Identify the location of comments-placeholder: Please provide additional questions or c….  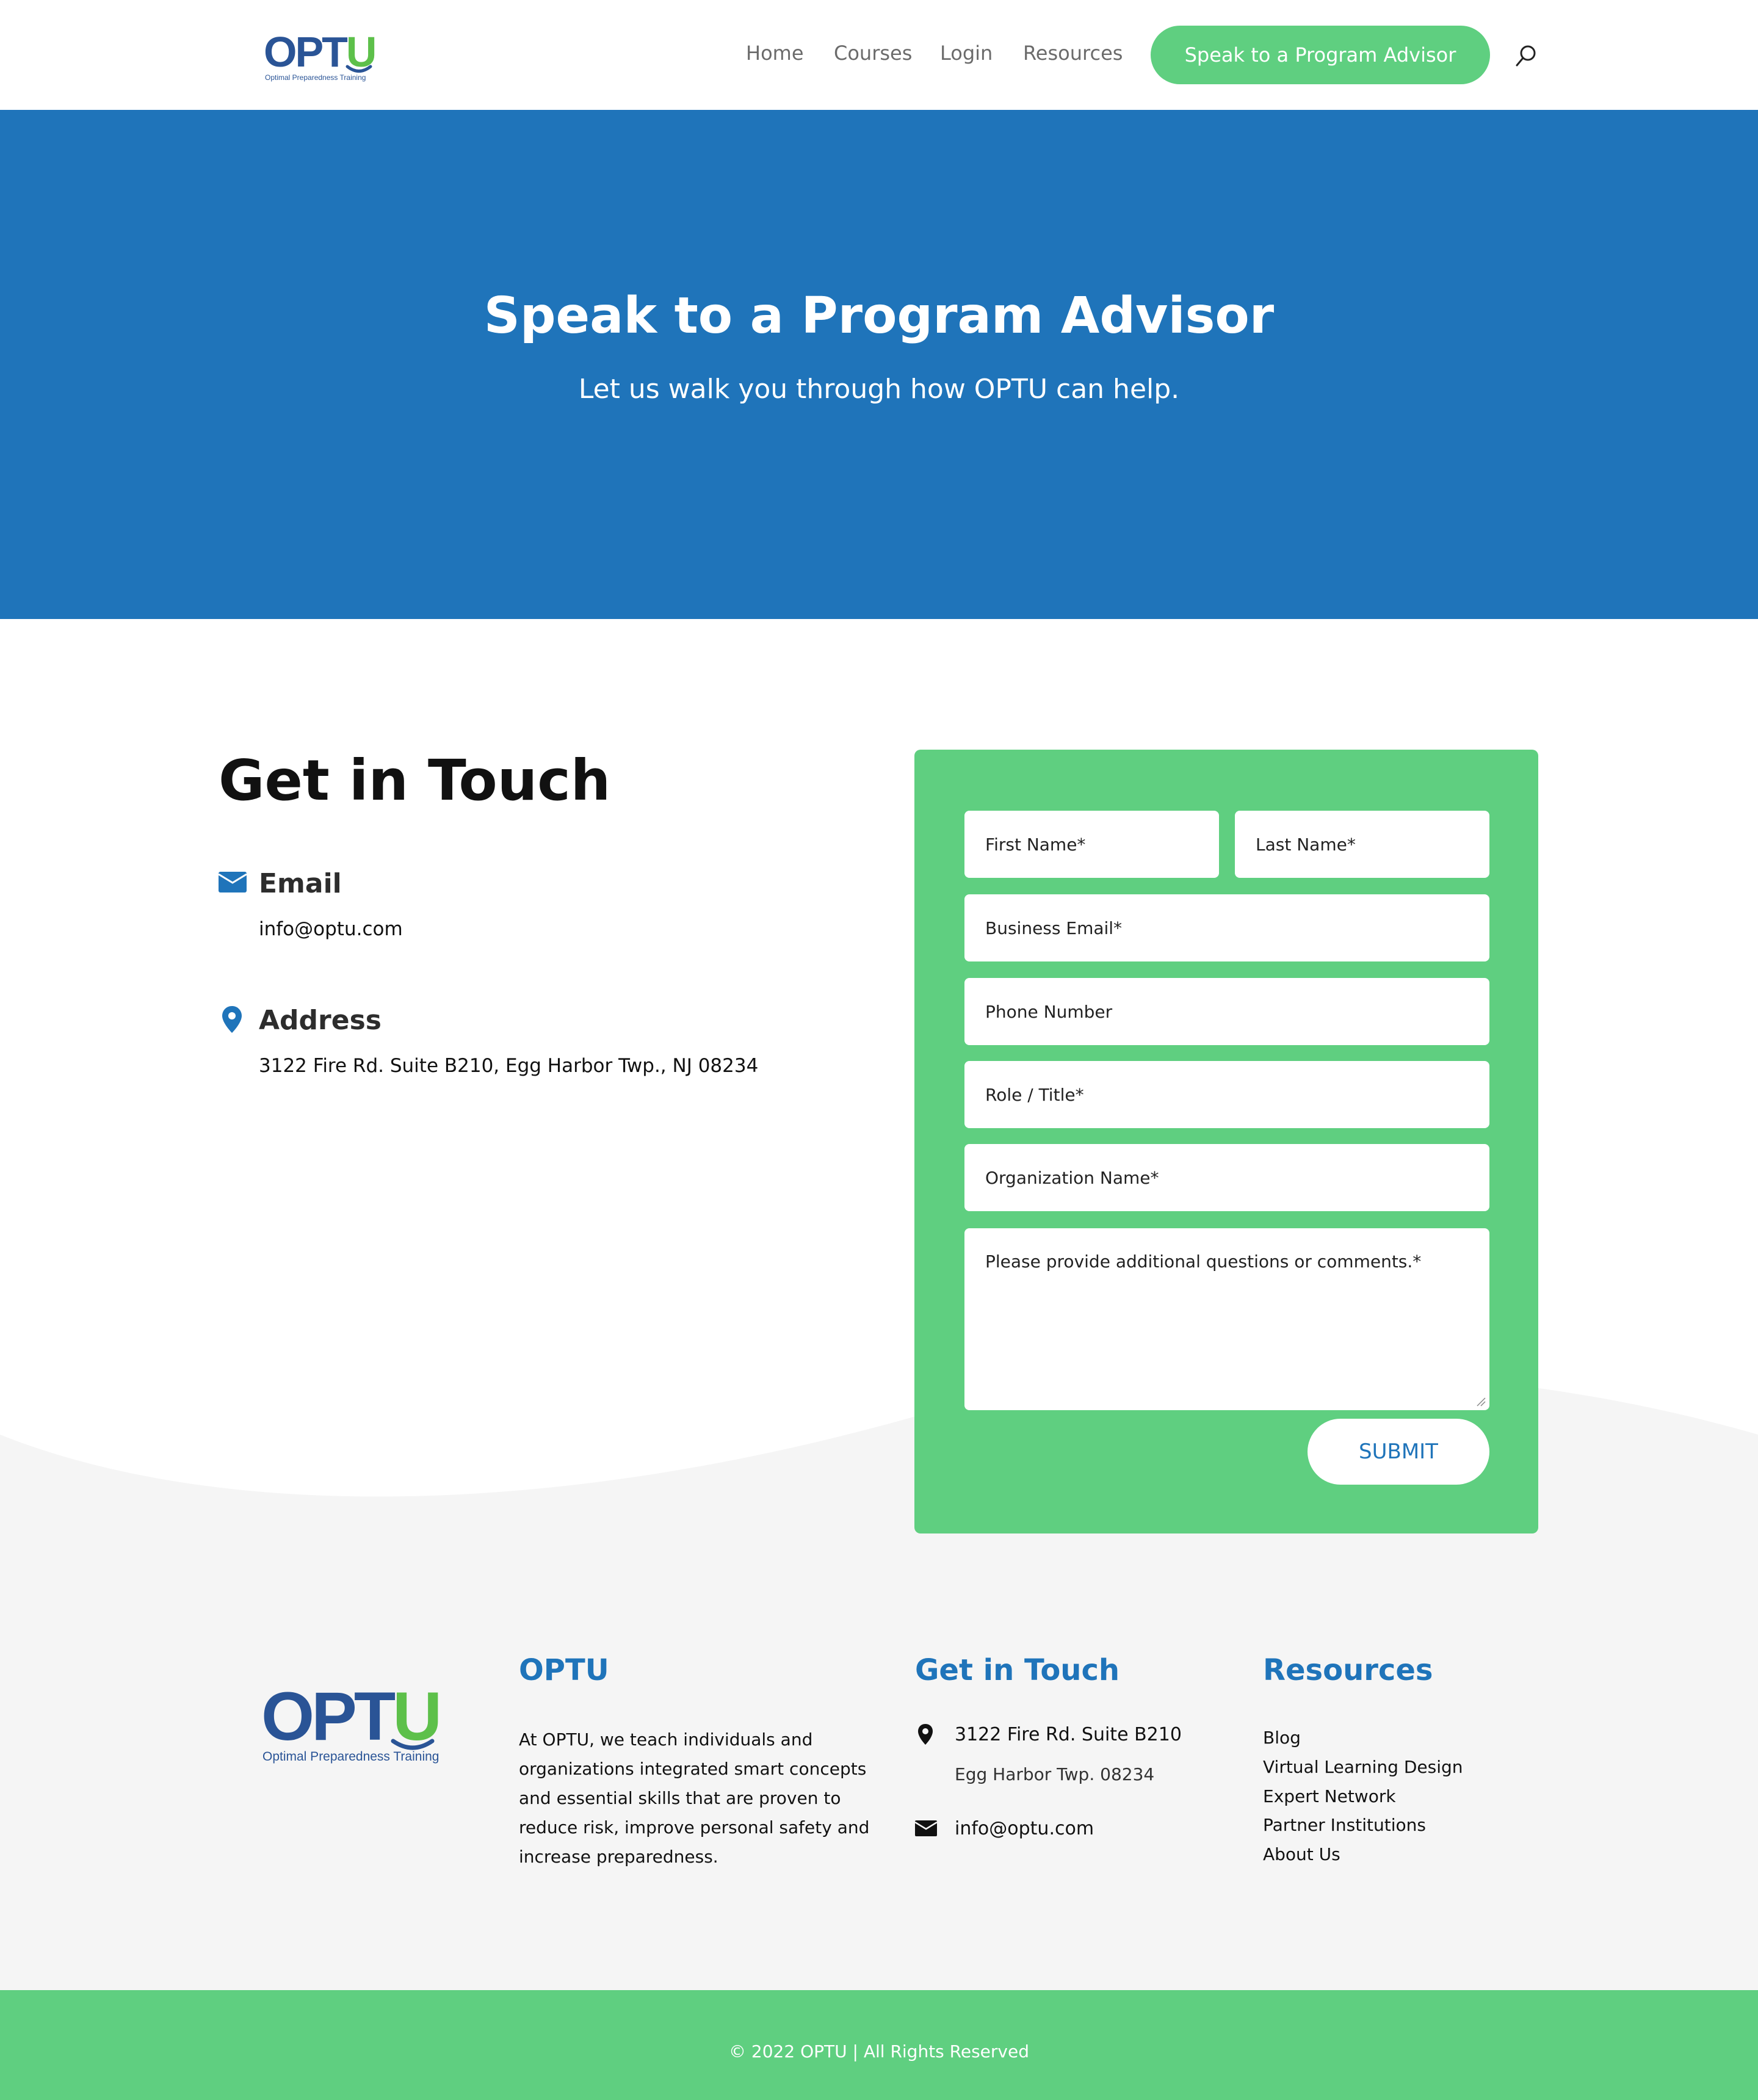
(1203, 1261).